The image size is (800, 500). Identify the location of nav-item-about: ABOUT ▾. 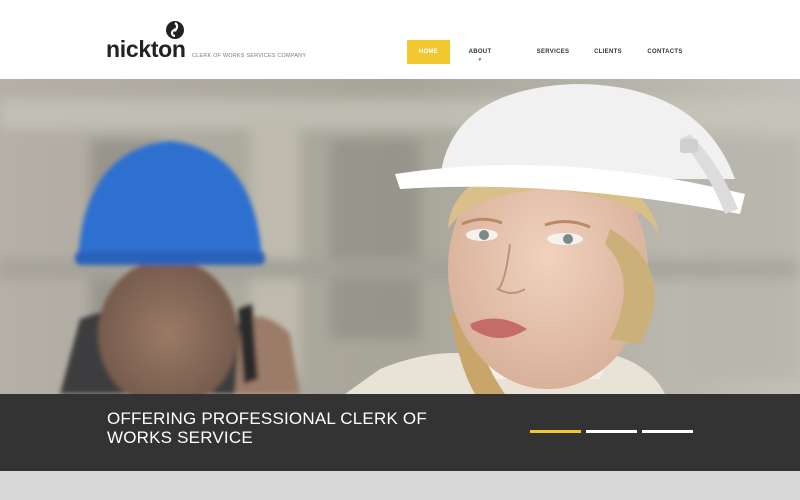
(480, 52).